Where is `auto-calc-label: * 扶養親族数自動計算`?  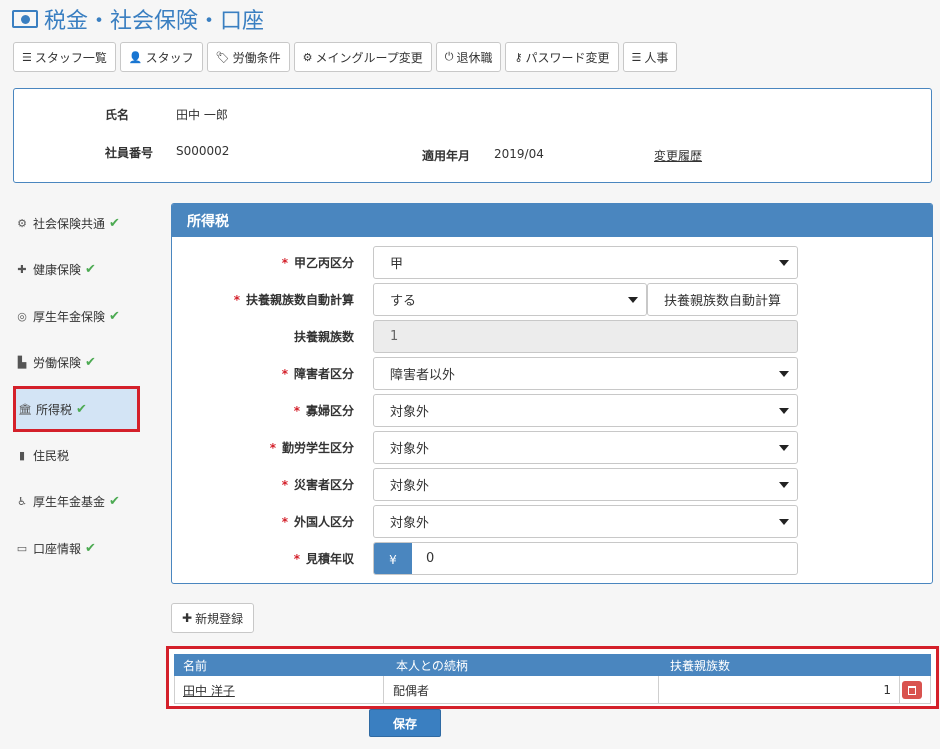 auto-calc-label: * 扶養親族数自動計算 is located at coordinates (293, 300).